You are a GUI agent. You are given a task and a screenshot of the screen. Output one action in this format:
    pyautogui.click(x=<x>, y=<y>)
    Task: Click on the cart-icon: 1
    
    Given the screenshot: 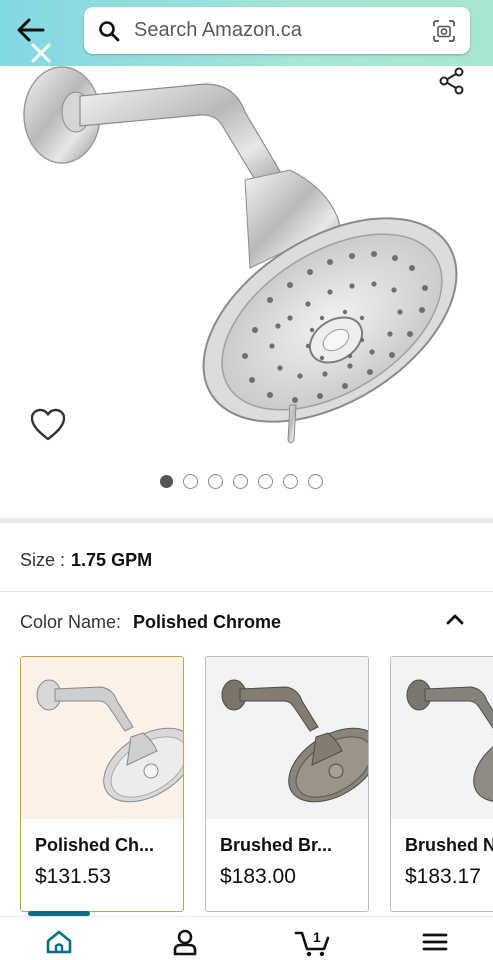 What is the action you would take?
    pyautogui.click(x=312, y=943)
    